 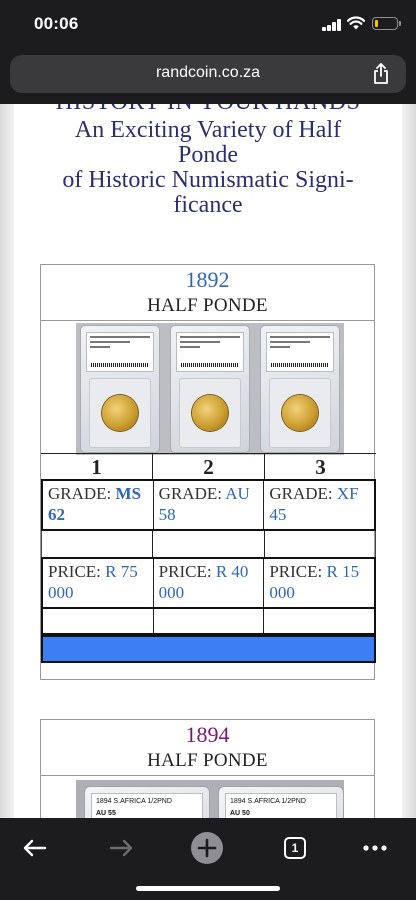 I want to click on price-cell: PRICE: R 15 000, so click(x=319, y=583).